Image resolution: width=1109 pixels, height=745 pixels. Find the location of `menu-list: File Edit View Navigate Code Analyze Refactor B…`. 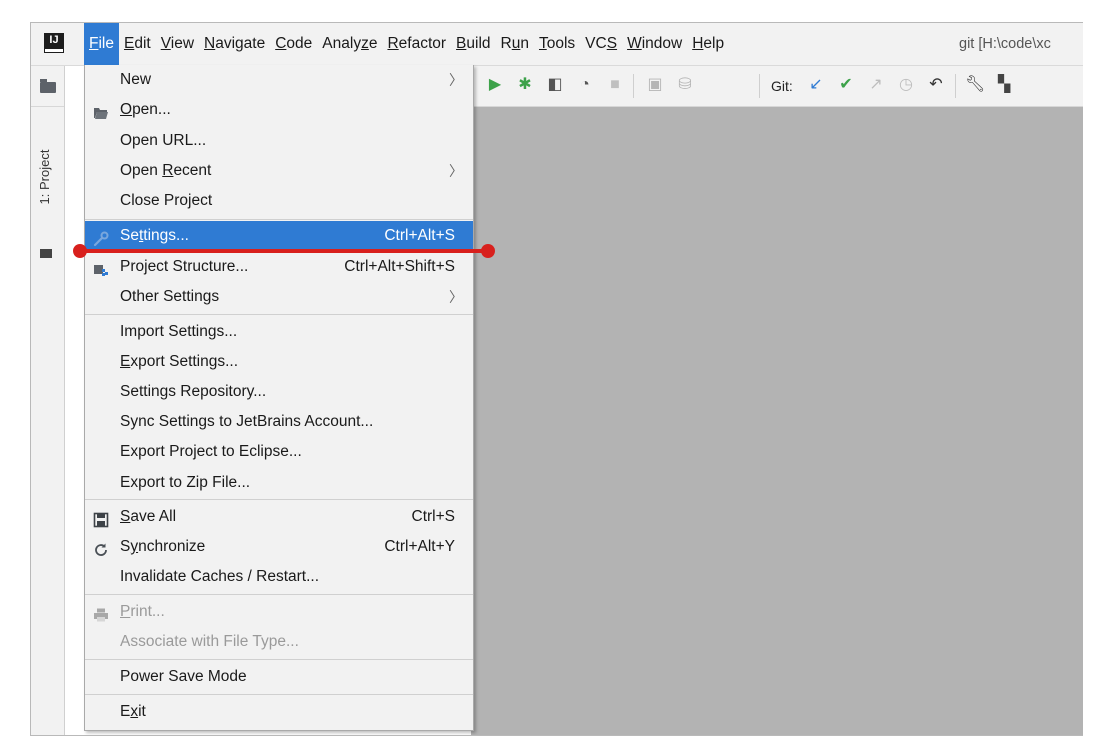

menu-list: File Edit View Navigate Code Analyze Refactor B… is located at coordinates (406, 44).